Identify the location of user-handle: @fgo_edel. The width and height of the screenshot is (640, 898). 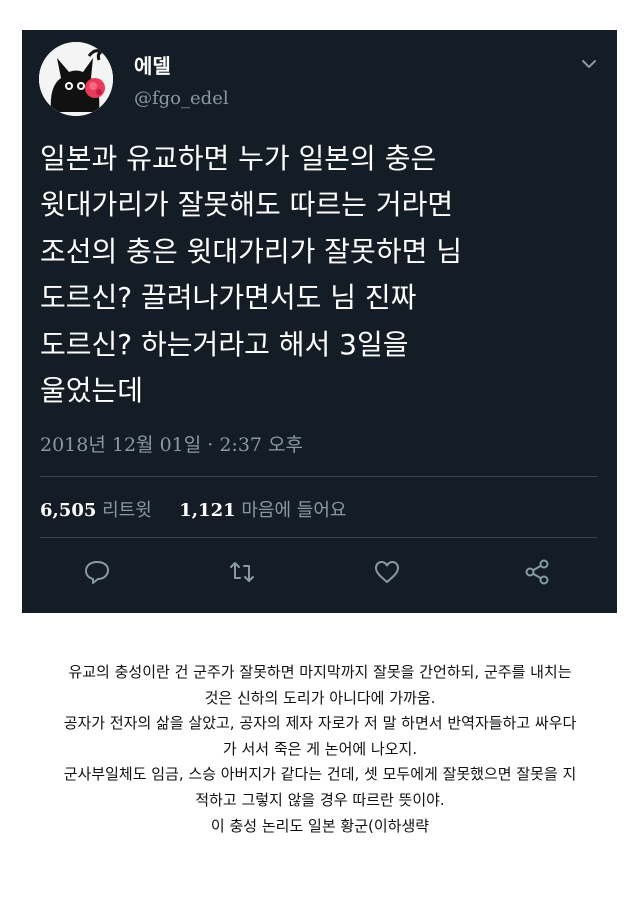
(181, 98).